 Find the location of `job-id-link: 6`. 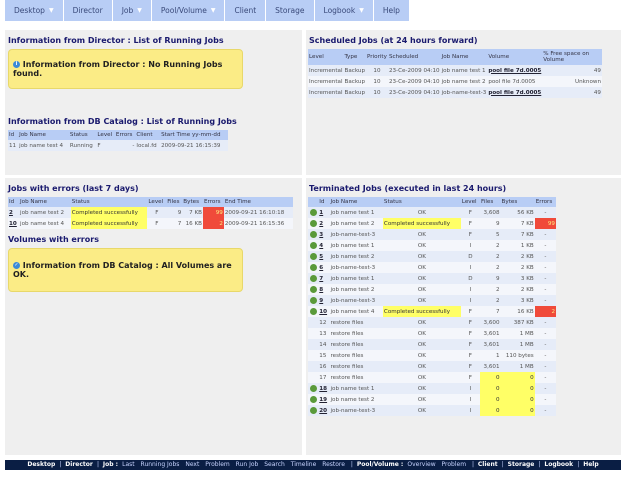

job-id-link: 6 is located at coordinates (321, 268).